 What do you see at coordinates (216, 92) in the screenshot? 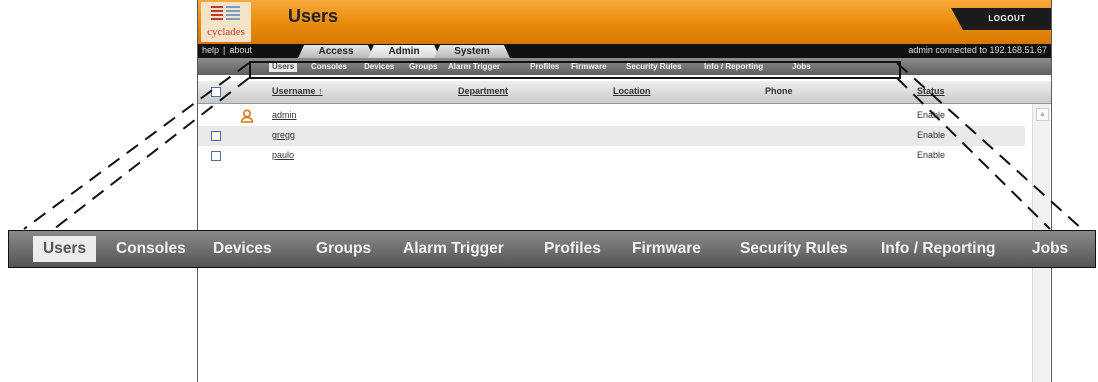
I see `select-all-checkbox` at bounding box center [216, 92].